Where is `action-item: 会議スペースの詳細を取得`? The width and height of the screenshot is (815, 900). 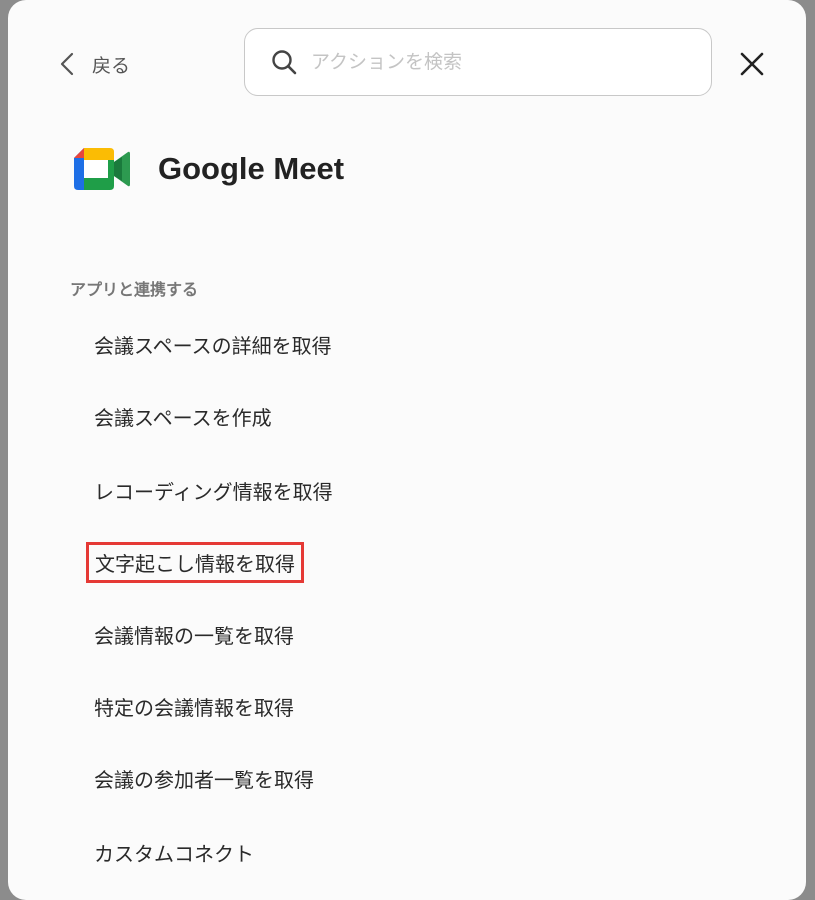 action-item: 会議スペースの詳細を取得 is located at coordinates (213, 344).